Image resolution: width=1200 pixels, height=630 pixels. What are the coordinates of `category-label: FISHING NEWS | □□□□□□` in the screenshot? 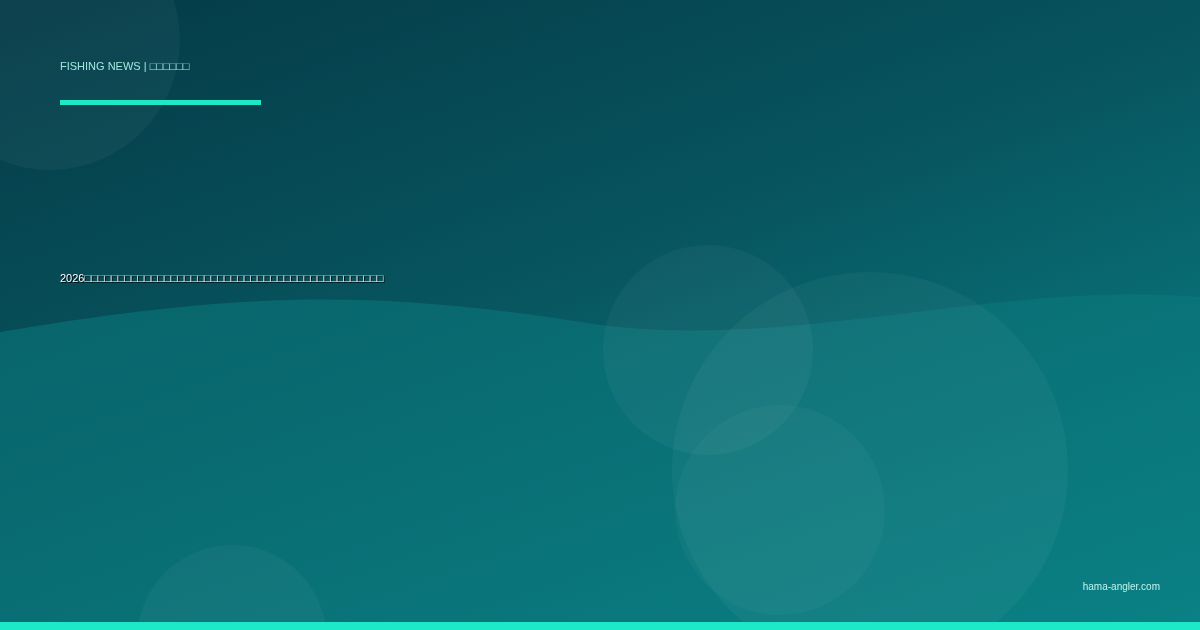 It's located at (125, 66).